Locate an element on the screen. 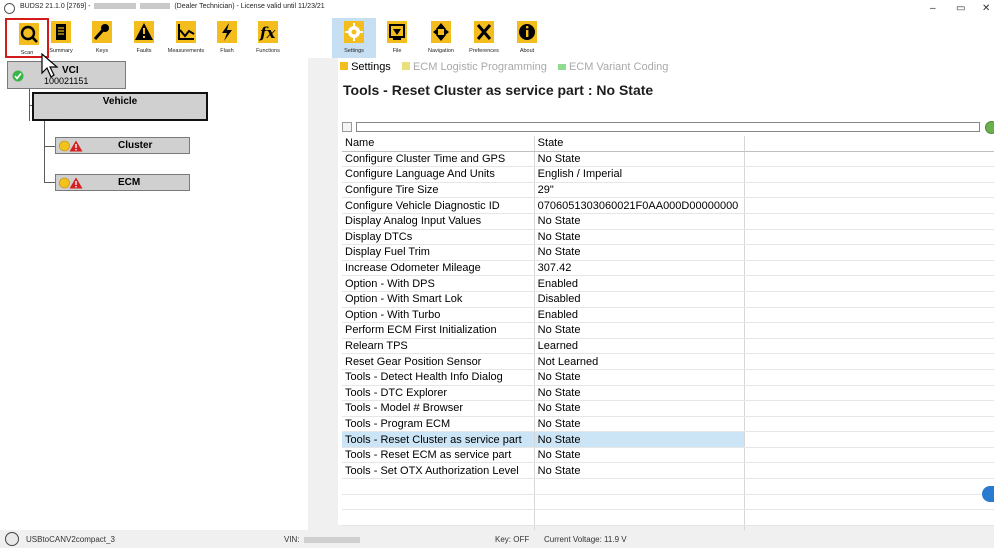 This screenshot has width=994, height=548. table-row: Display Fuel Trim No State is located at coordinates (668, 252).